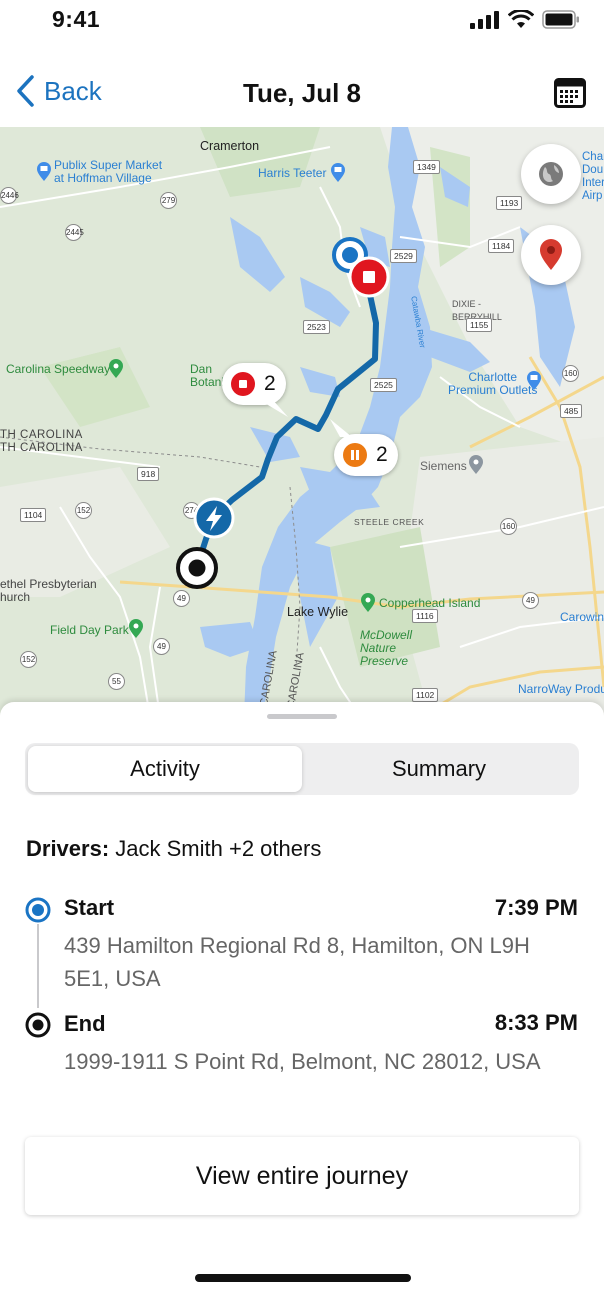 Image resolution: width=604 pixels, height=1294 pixels. What do you see at coordinates (148, 474) in the screenshot?
I see `road-shield: 918` at bounding box center [148, 474].